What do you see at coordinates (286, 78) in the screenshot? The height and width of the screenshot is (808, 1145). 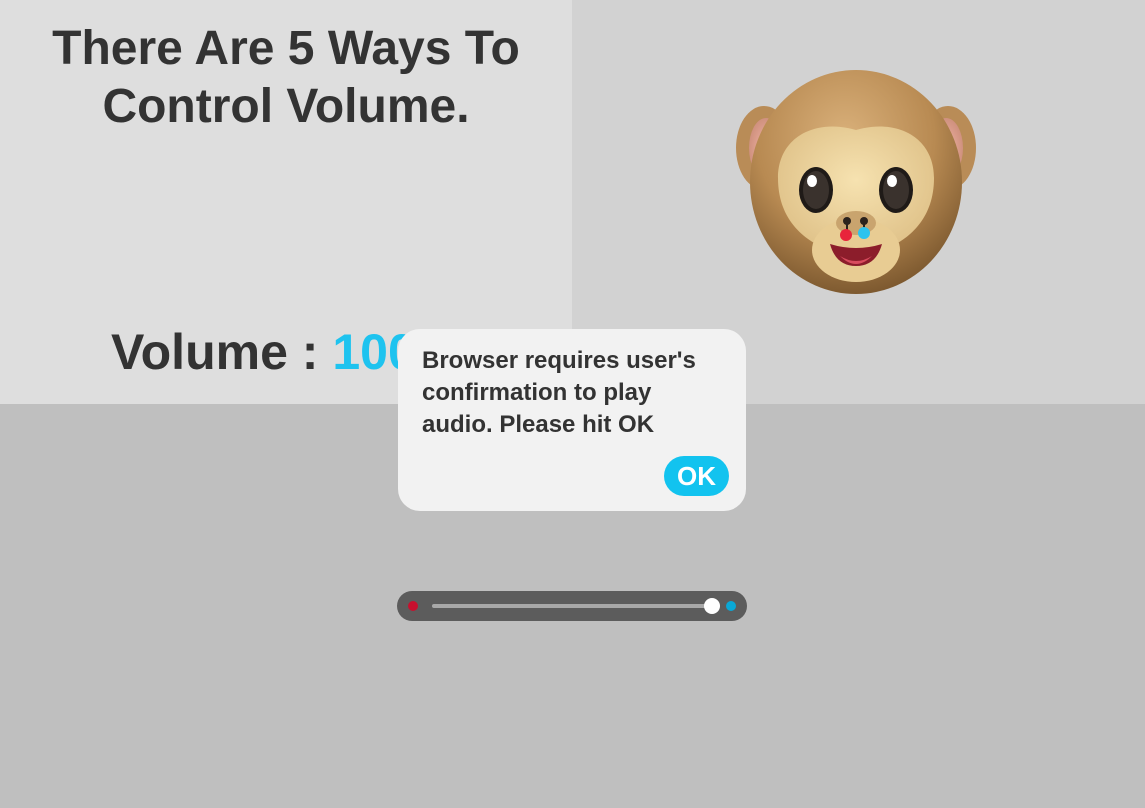 I see `page-title: There Are 5 Ways To Control Volume.` at bounding box center [286, 78].